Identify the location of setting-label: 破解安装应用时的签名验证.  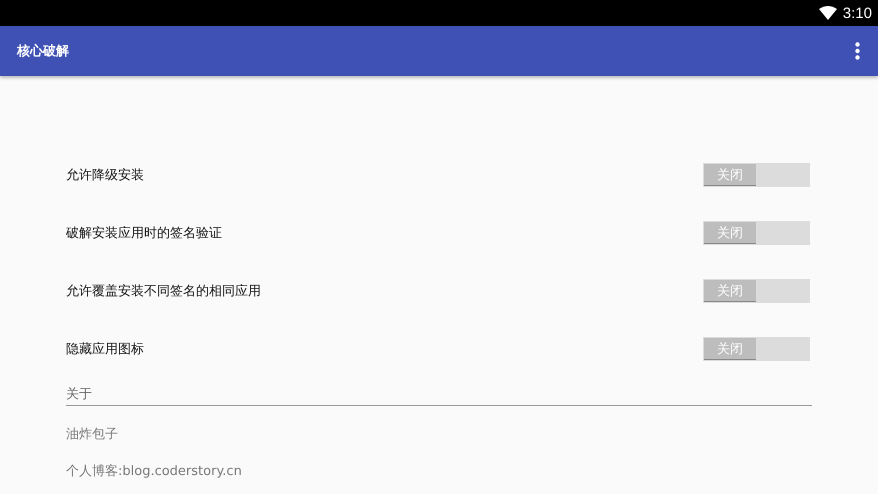
(144, 233).